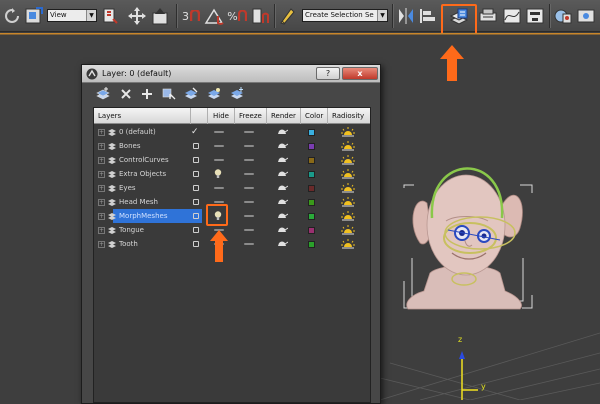 The image size is (600, 404). What do you see at coordinates (237, 94) in the screenshot?
I see `freeze-unfreeze-all-icon` at bounding box center [237, 94].